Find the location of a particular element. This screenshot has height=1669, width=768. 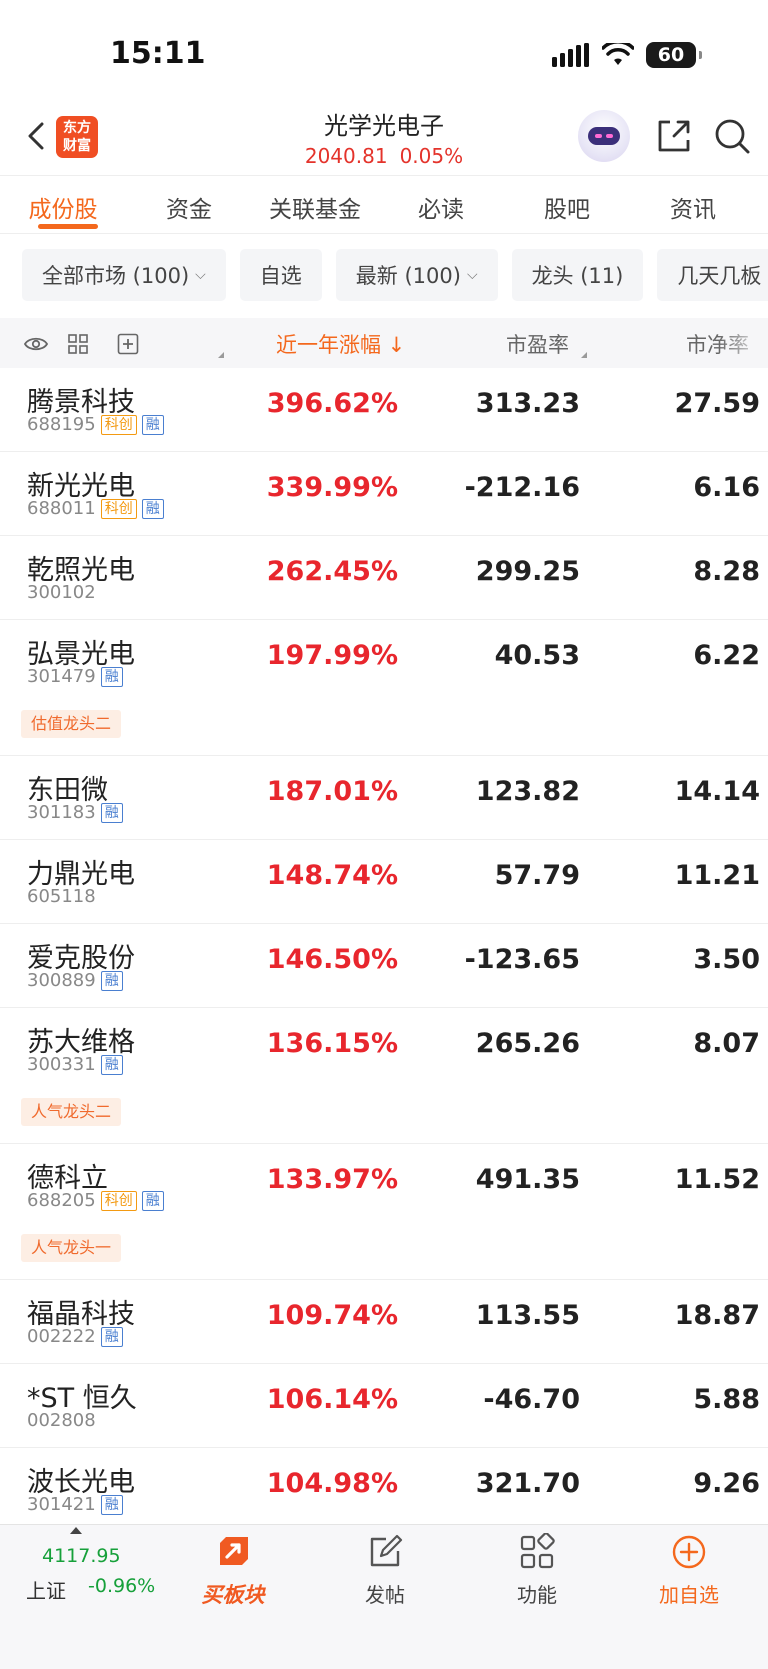

pb-value: 27.59 is located at coordinates (717, 403).